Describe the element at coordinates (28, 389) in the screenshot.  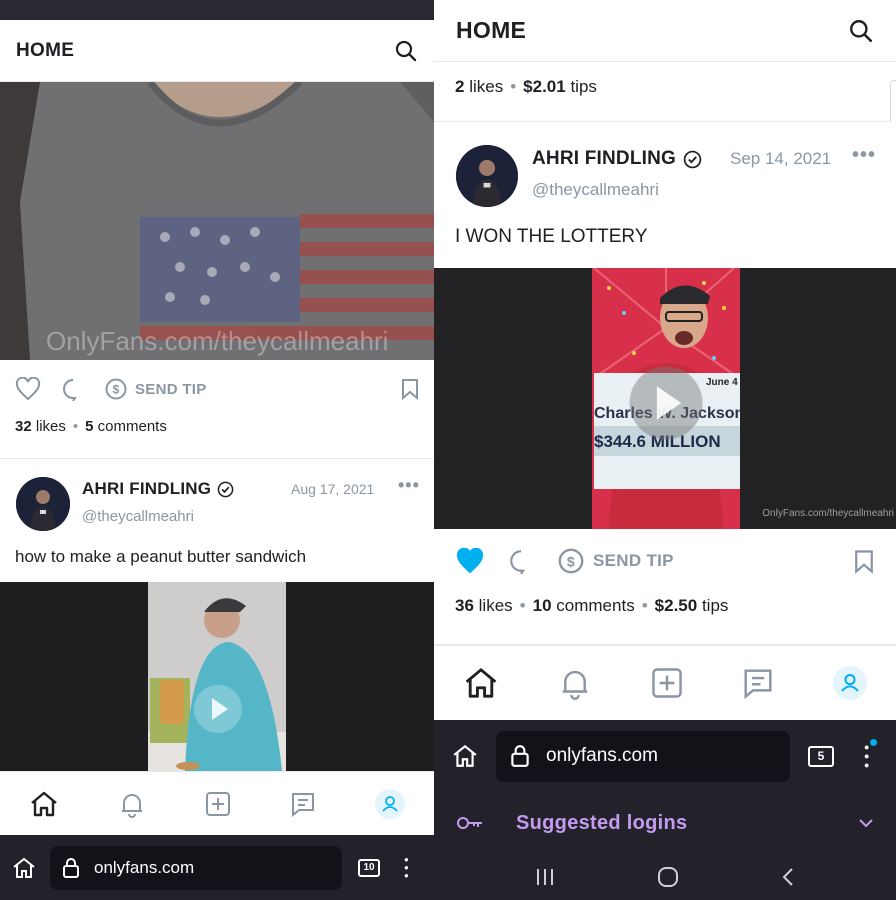
I see `like-heart-icon` at that location.